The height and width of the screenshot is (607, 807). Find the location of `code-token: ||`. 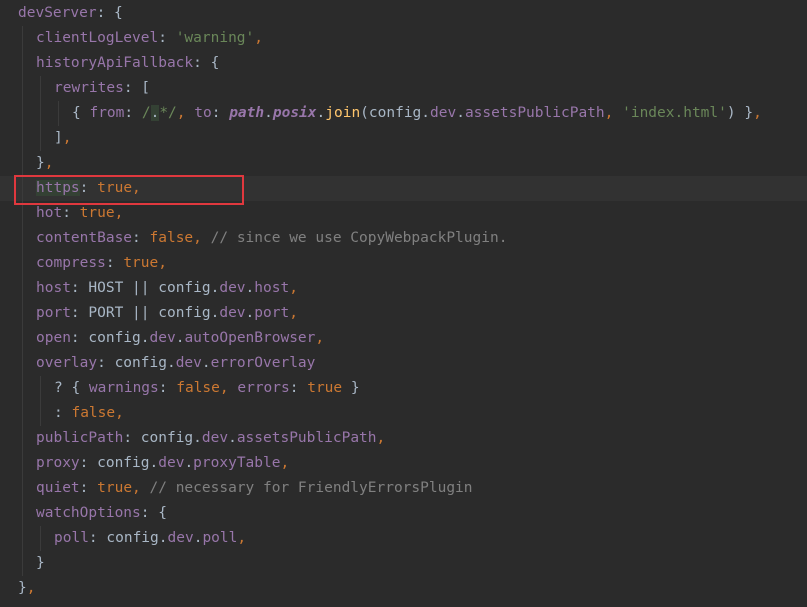

code-token: || is located at coordinates (141, 288).